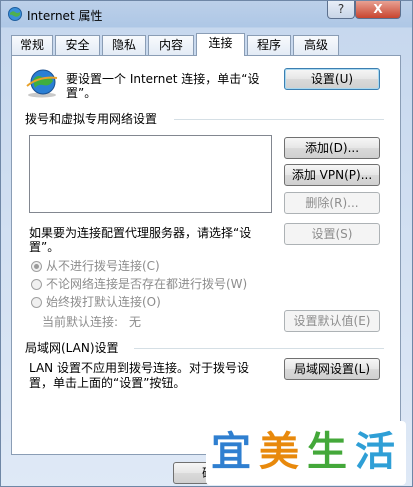  Describe the element at coordinates (279, 119) in the screenshot. I see `dialup-group-divider` at that location.